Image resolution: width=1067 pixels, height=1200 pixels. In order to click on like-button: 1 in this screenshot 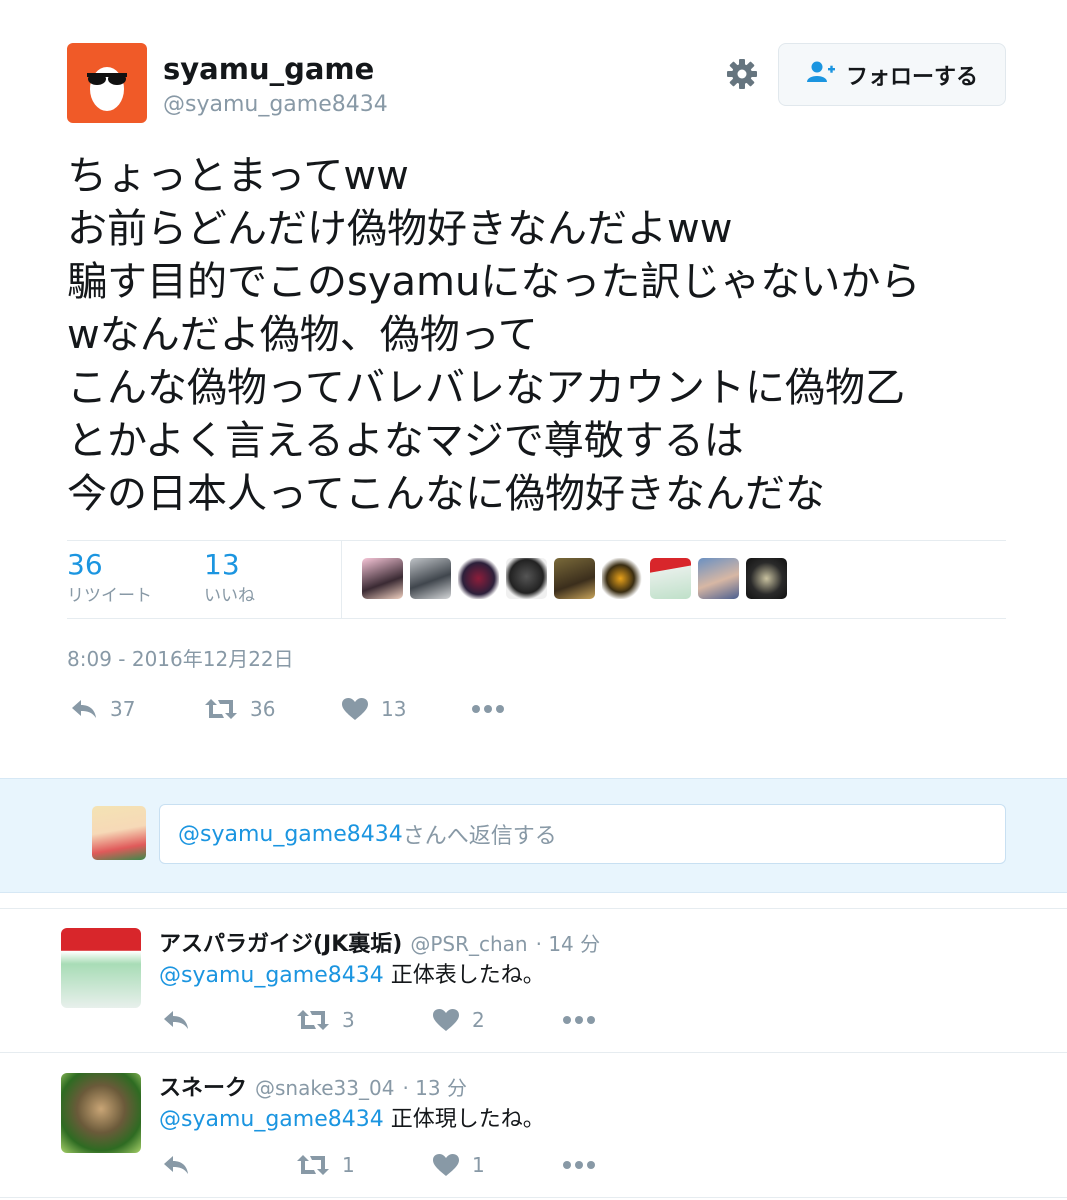, I will do `click(458, 1165)`.